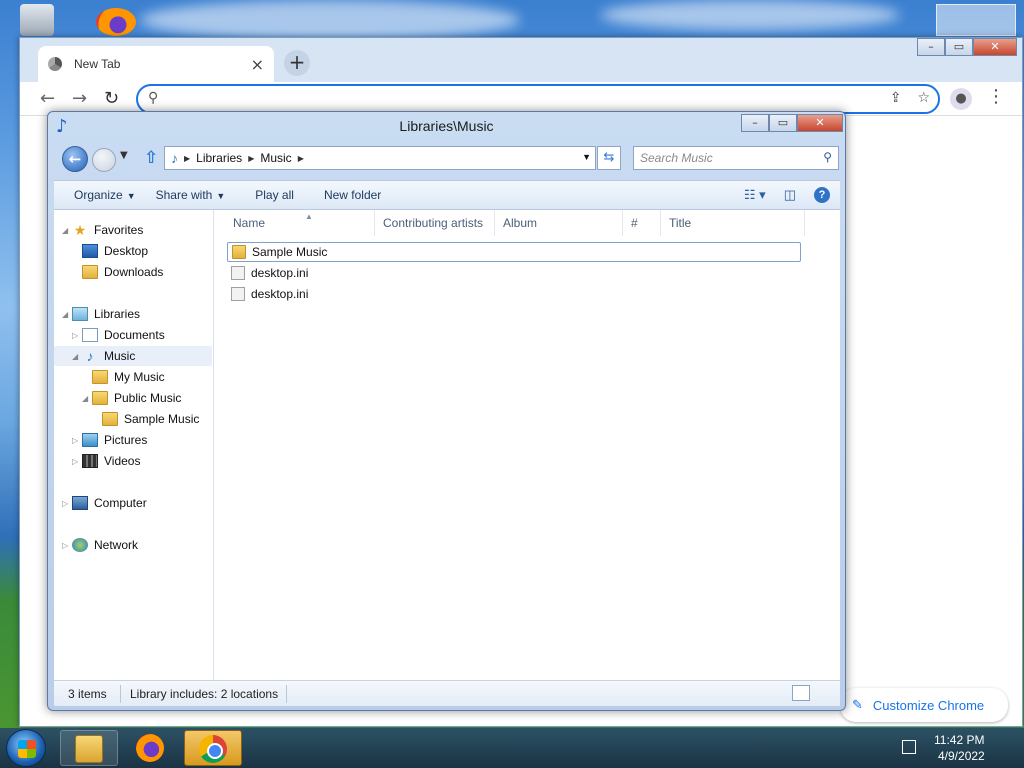 This screenshot has height=768, width=1024. What do you see at coordinates (909, 747) in the screenshot?
I see `network-status-icon` at bounding box center [909, 747].